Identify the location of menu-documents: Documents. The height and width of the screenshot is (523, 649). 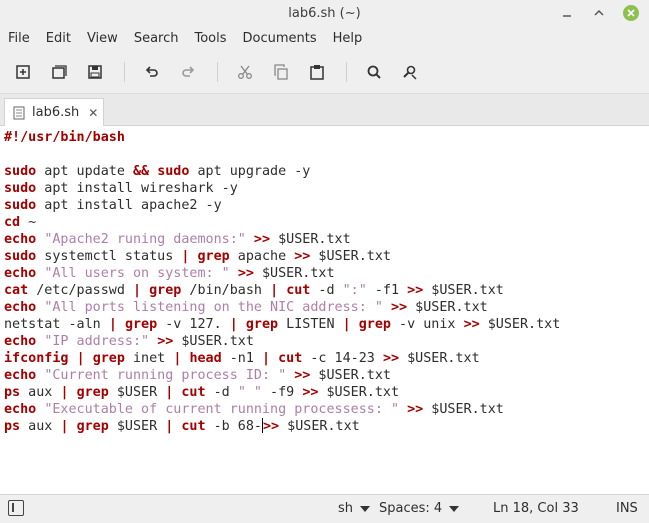
(280, 38).